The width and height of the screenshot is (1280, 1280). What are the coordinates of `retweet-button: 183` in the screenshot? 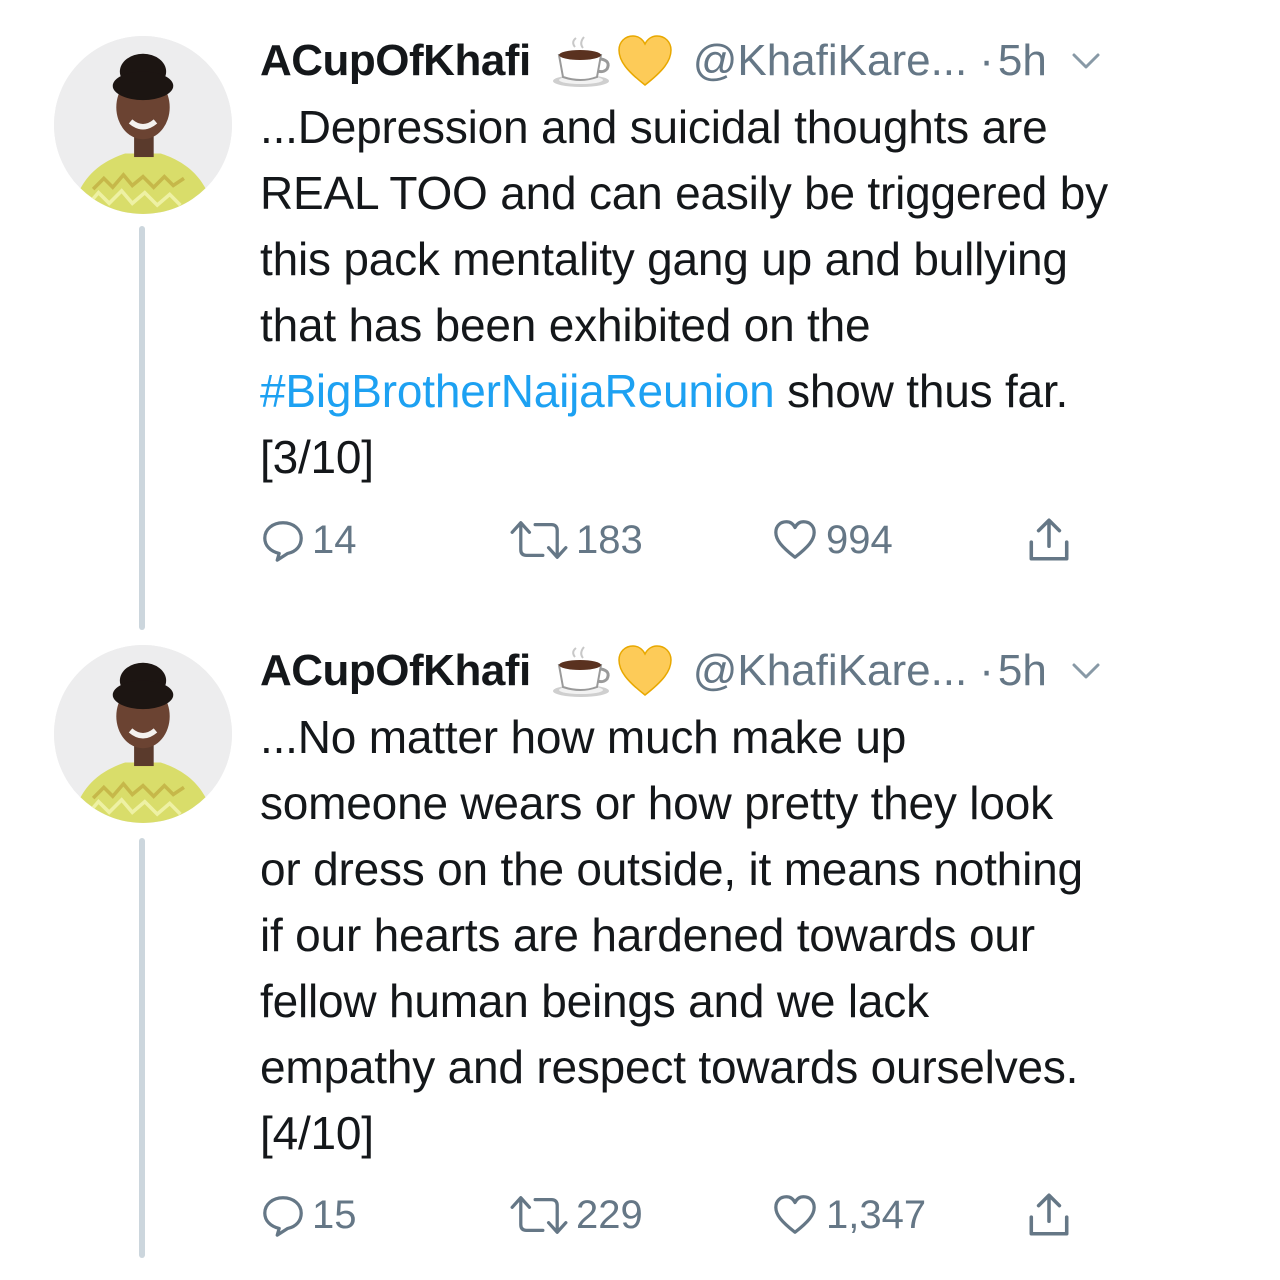 It's located at (639, 540).